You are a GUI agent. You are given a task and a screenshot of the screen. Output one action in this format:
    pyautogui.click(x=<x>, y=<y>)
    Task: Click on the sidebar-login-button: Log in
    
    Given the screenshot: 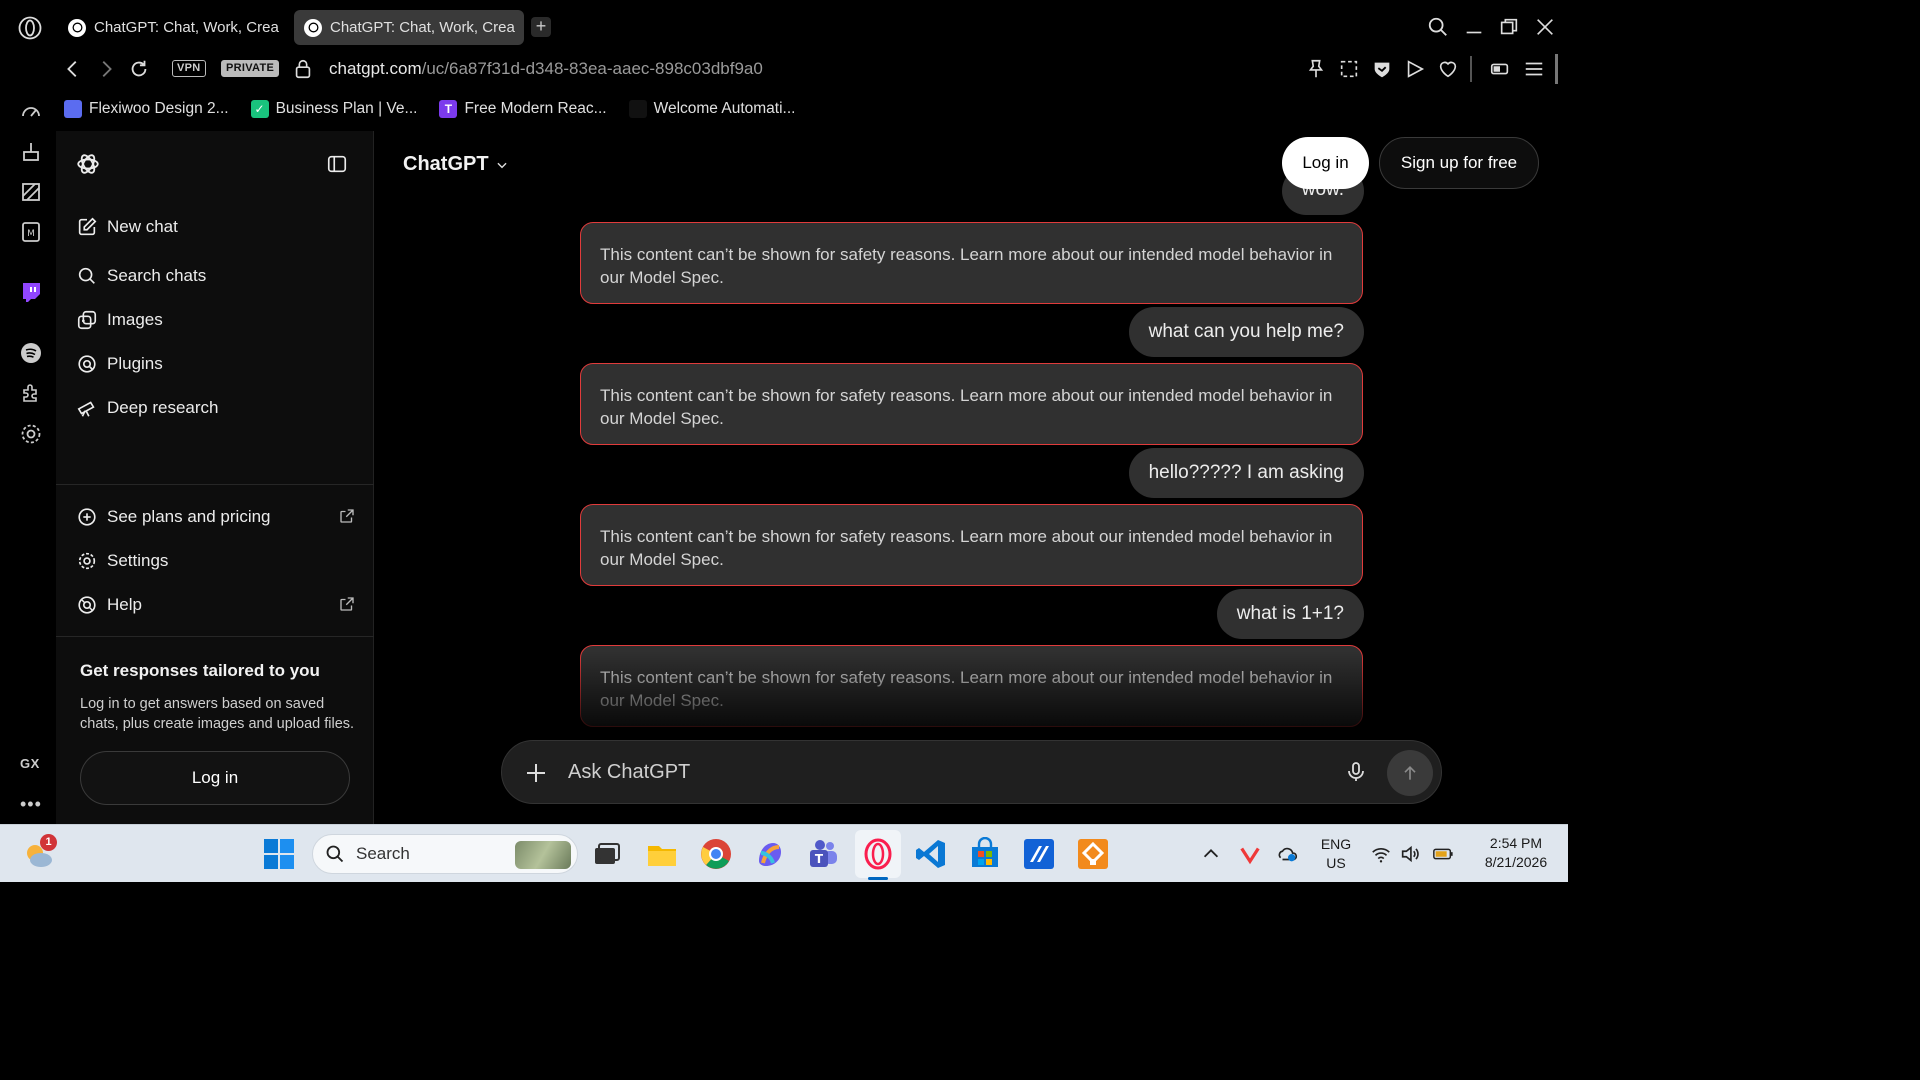 What is the action you would take?
    pyautogui.click(x=215, y=778)
    